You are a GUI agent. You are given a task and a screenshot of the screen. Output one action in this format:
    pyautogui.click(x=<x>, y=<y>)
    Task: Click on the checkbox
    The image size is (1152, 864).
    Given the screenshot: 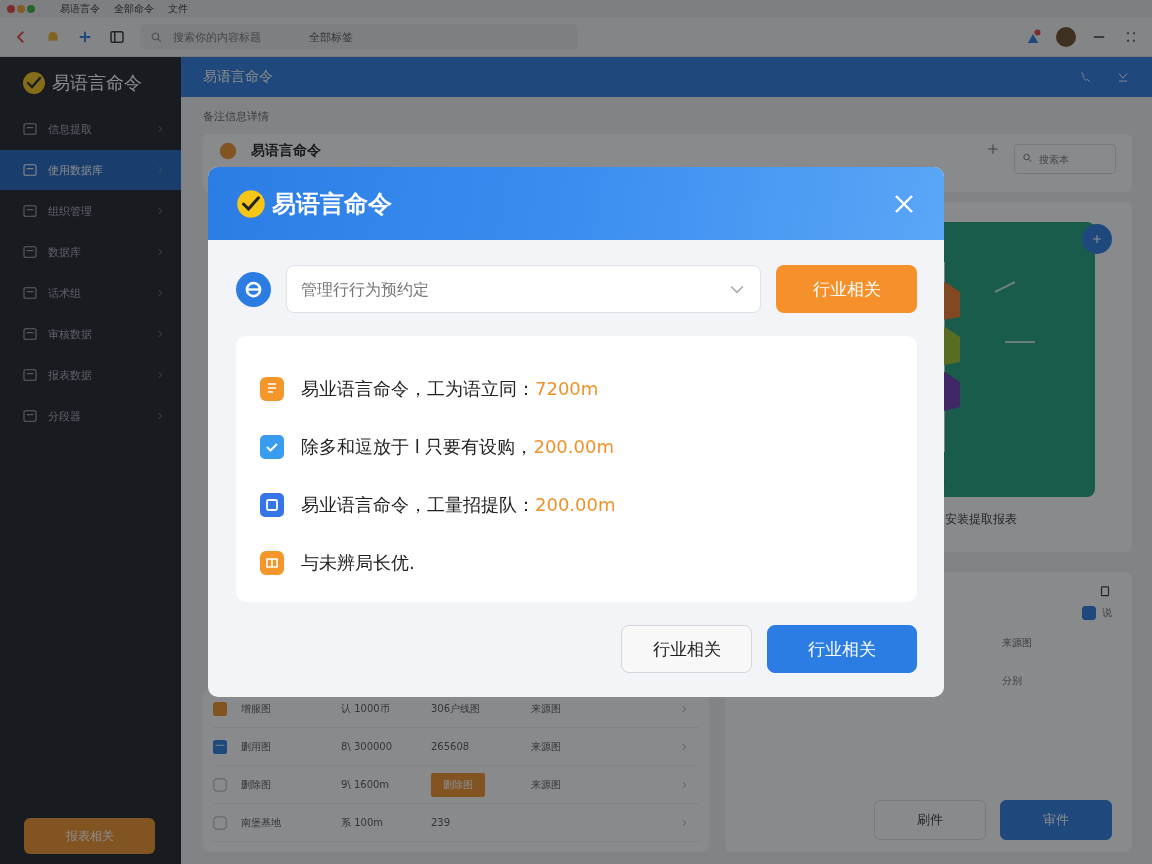 What is the action you would take?
    pyautogui.click(x=1089, y=613)
    